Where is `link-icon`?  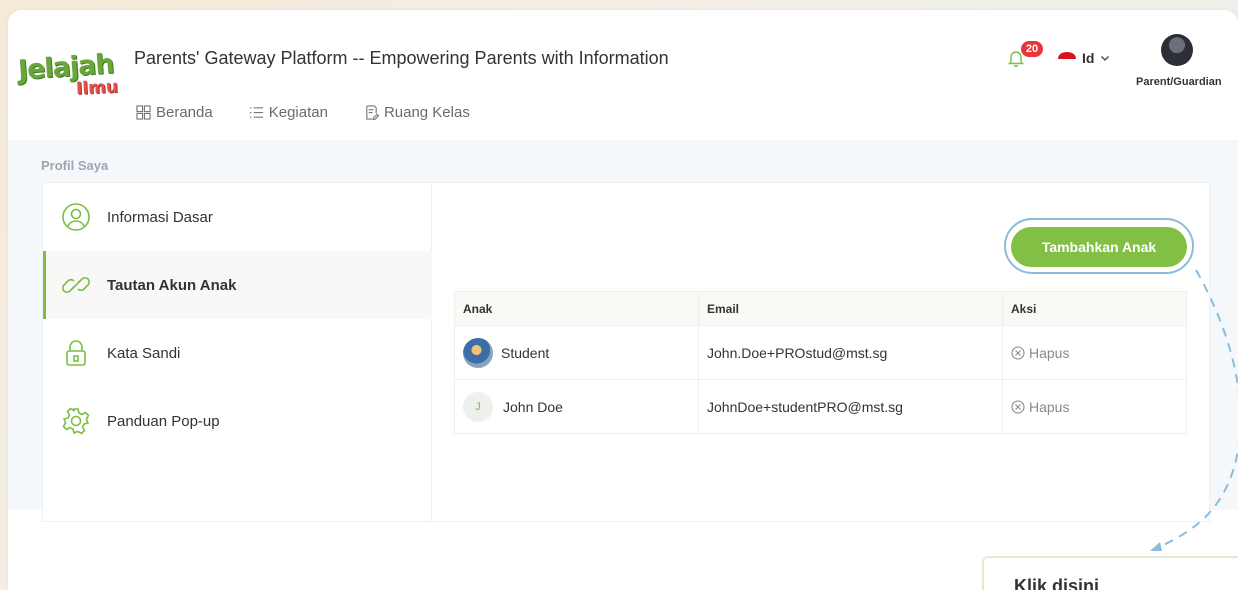 link-icon is located at coordinates (76, 285).